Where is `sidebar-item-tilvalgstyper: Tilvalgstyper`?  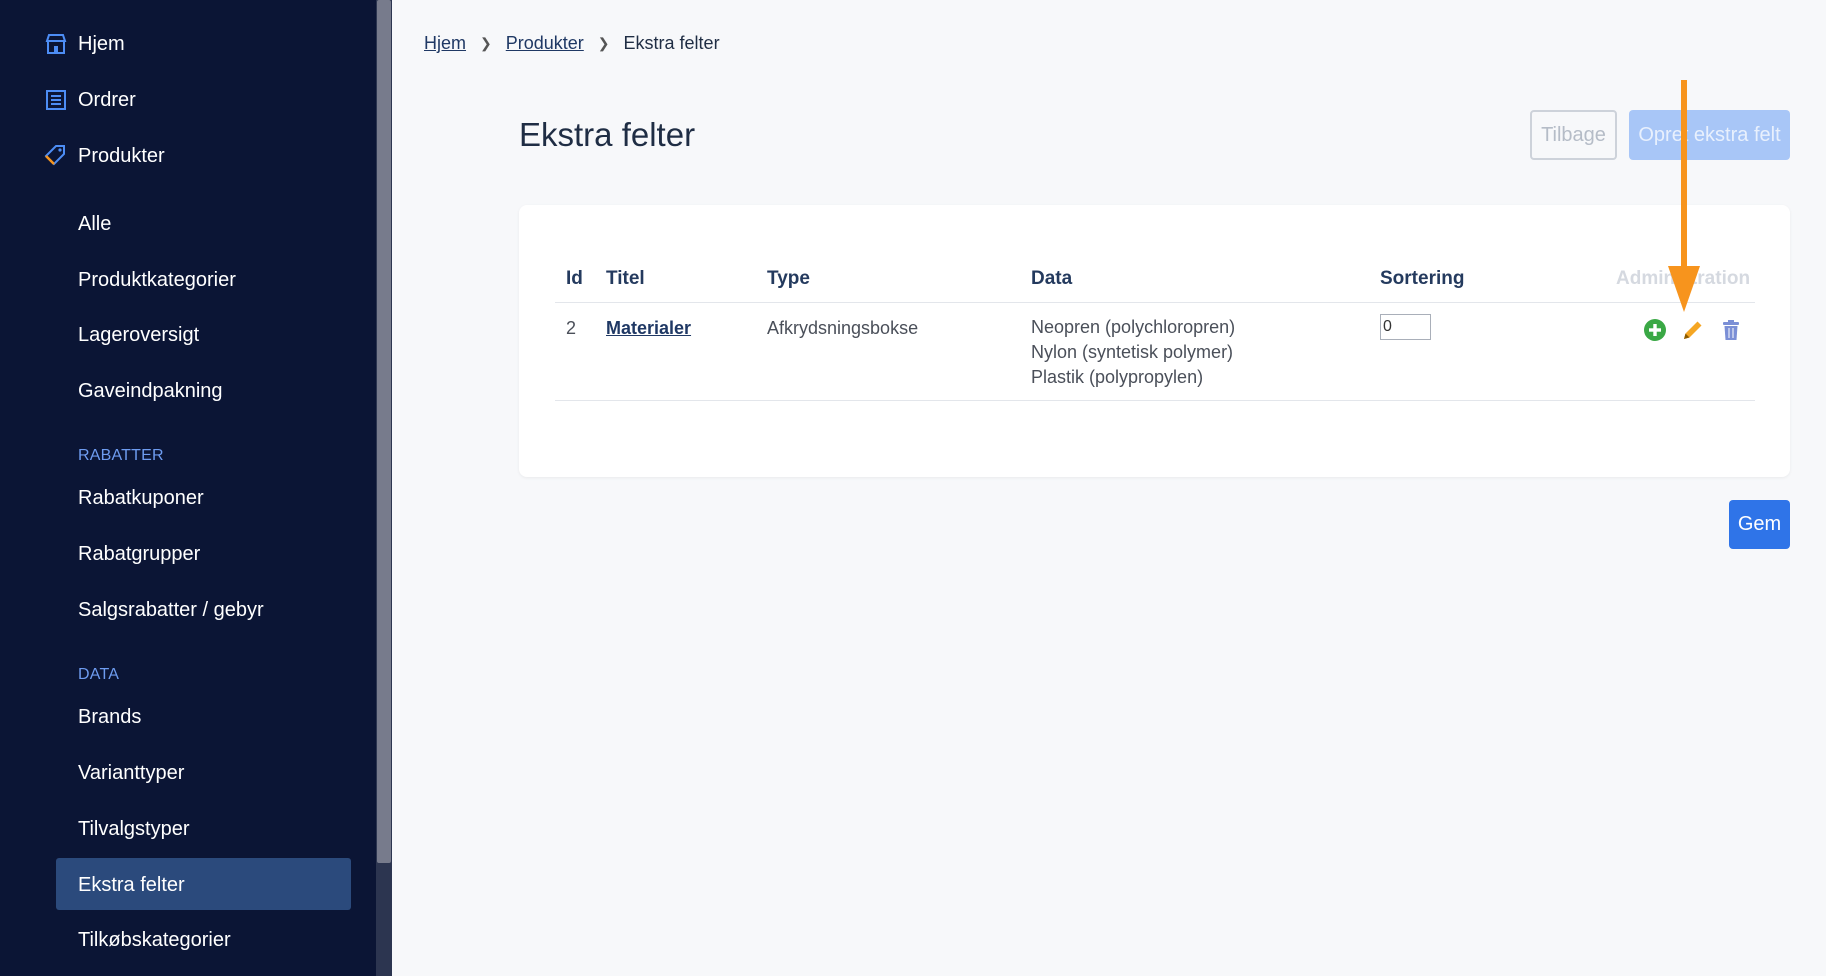 sidebar-item-tilvalgstyper: Tilvalgstyper is located at coordinates (134, 829).